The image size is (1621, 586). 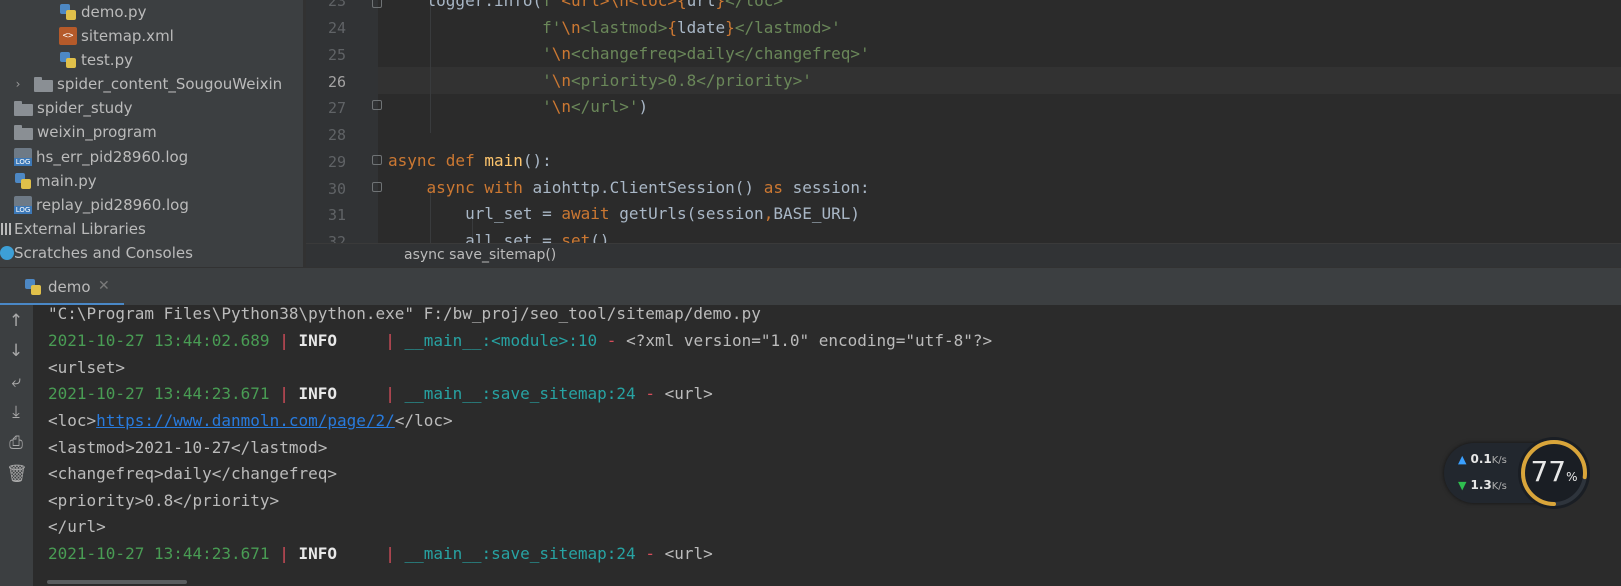 I want to click on tree-item-label: spider_study, so click(x=85, y=108).